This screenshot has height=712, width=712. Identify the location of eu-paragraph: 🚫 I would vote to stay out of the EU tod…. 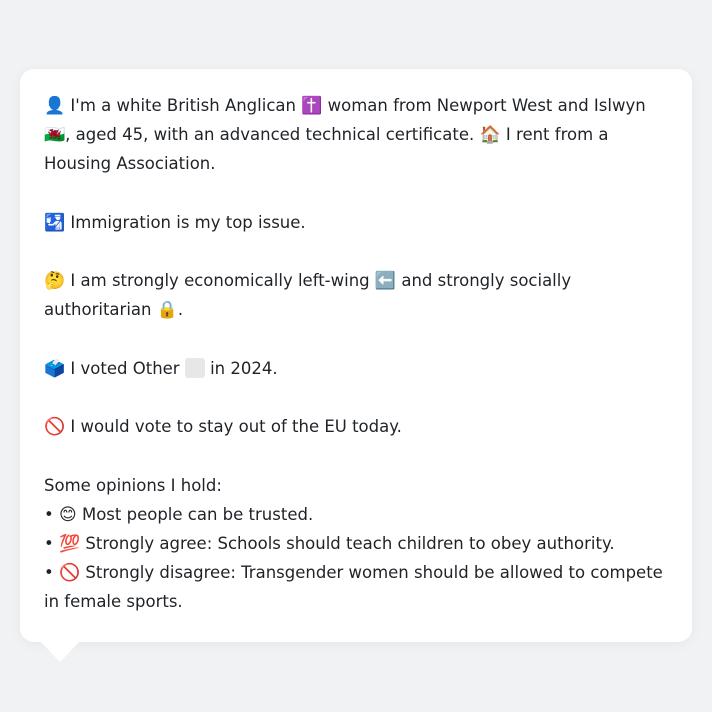
(358, 426).